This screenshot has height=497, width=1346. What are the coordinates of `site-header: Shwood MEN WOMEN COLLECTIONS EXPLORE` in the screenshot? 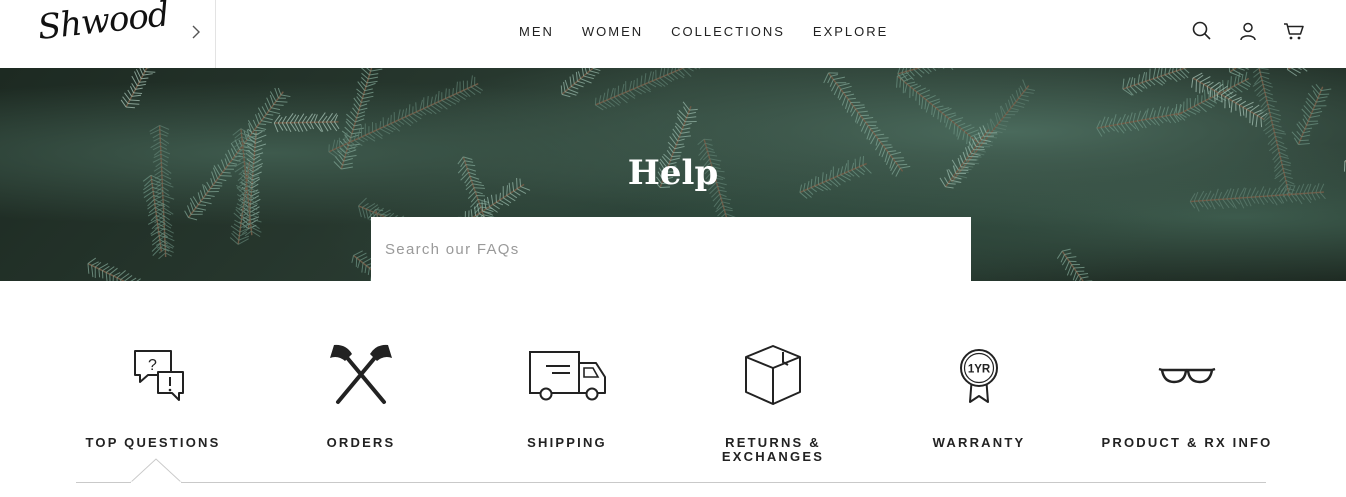 It's located at (673, 34).